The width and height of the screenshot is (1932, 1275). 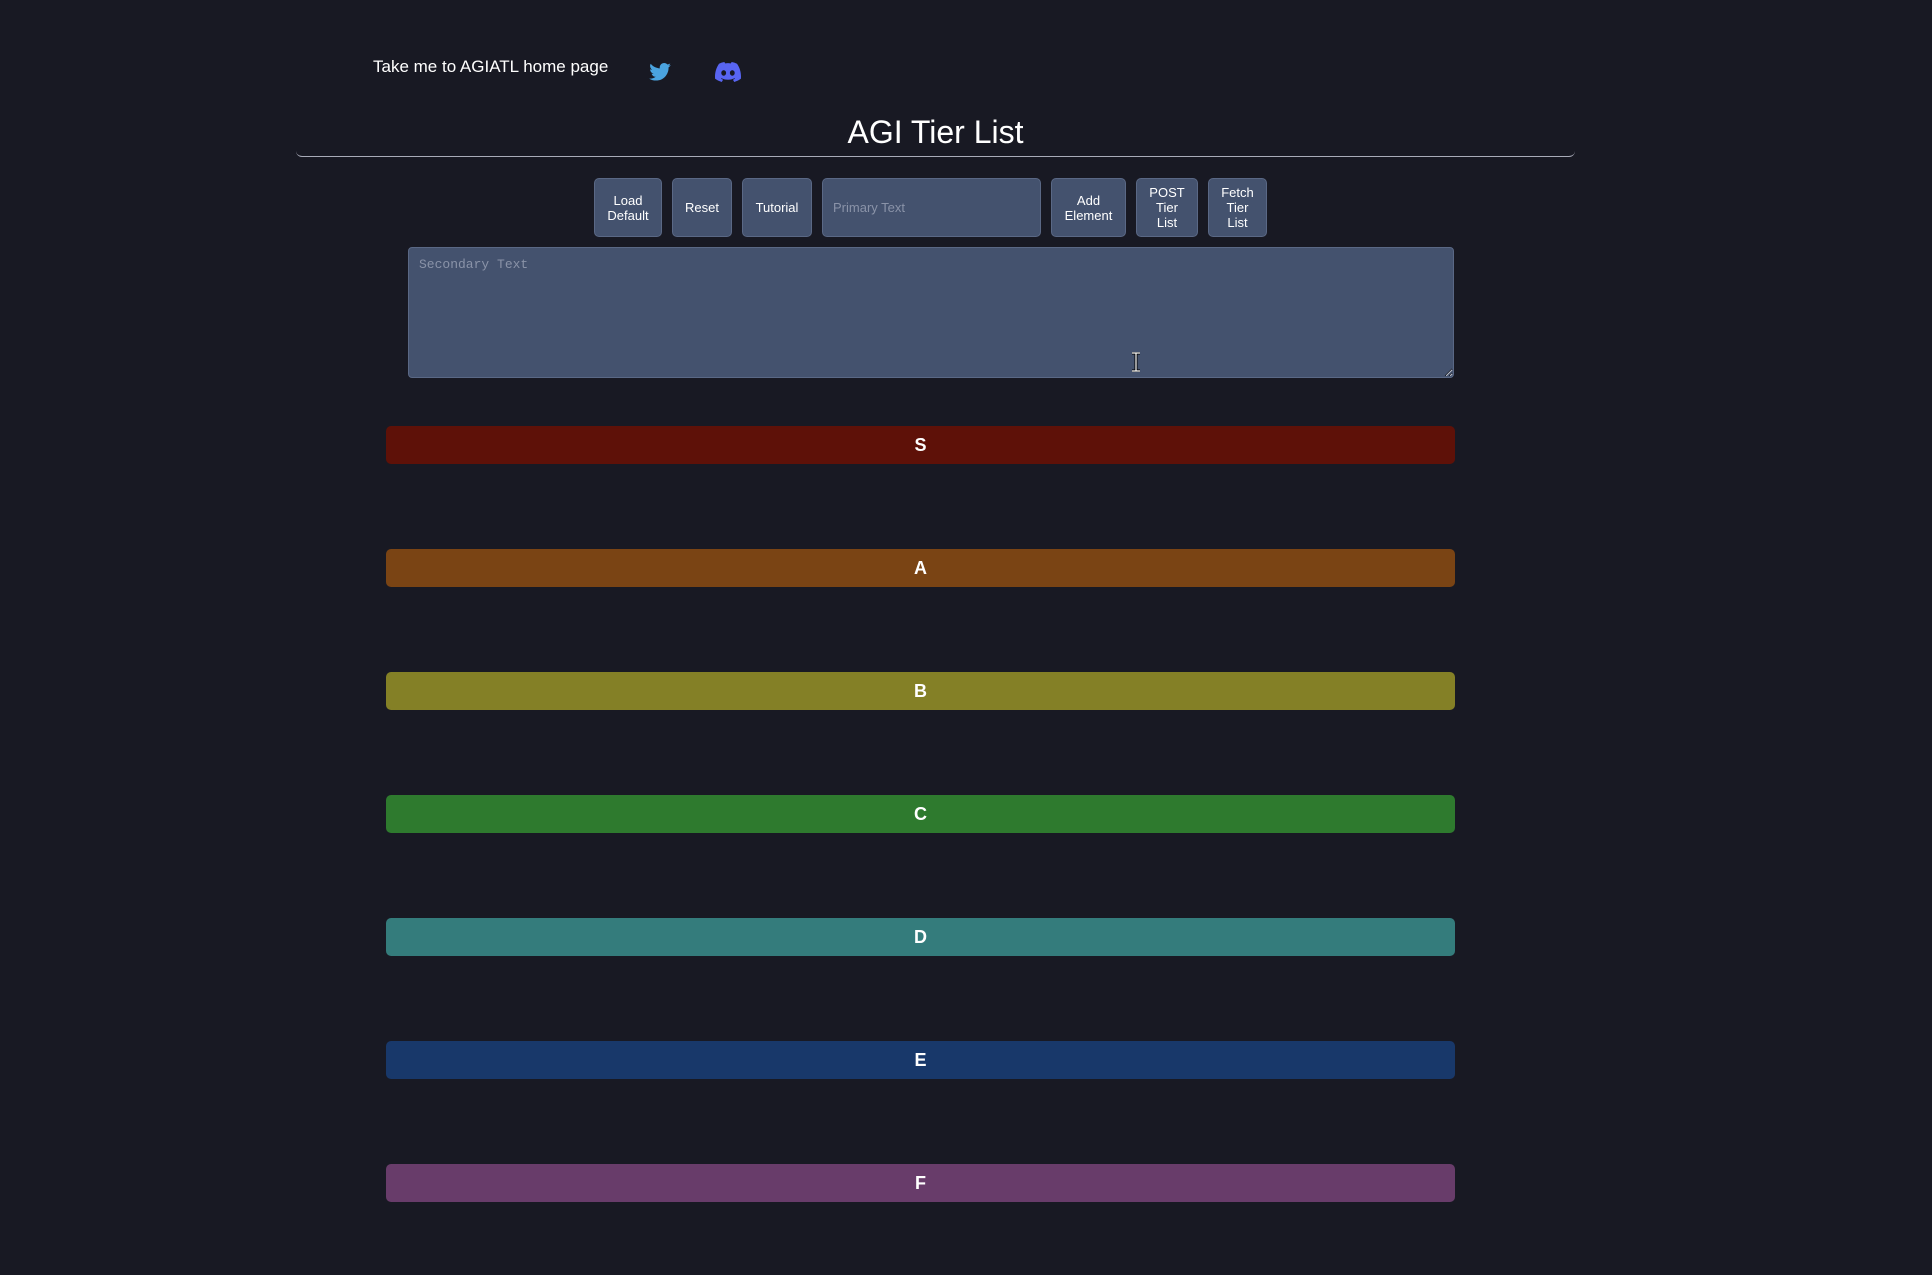 I want to click on page-title: AGI Tier List, so click(x=935, y=132).